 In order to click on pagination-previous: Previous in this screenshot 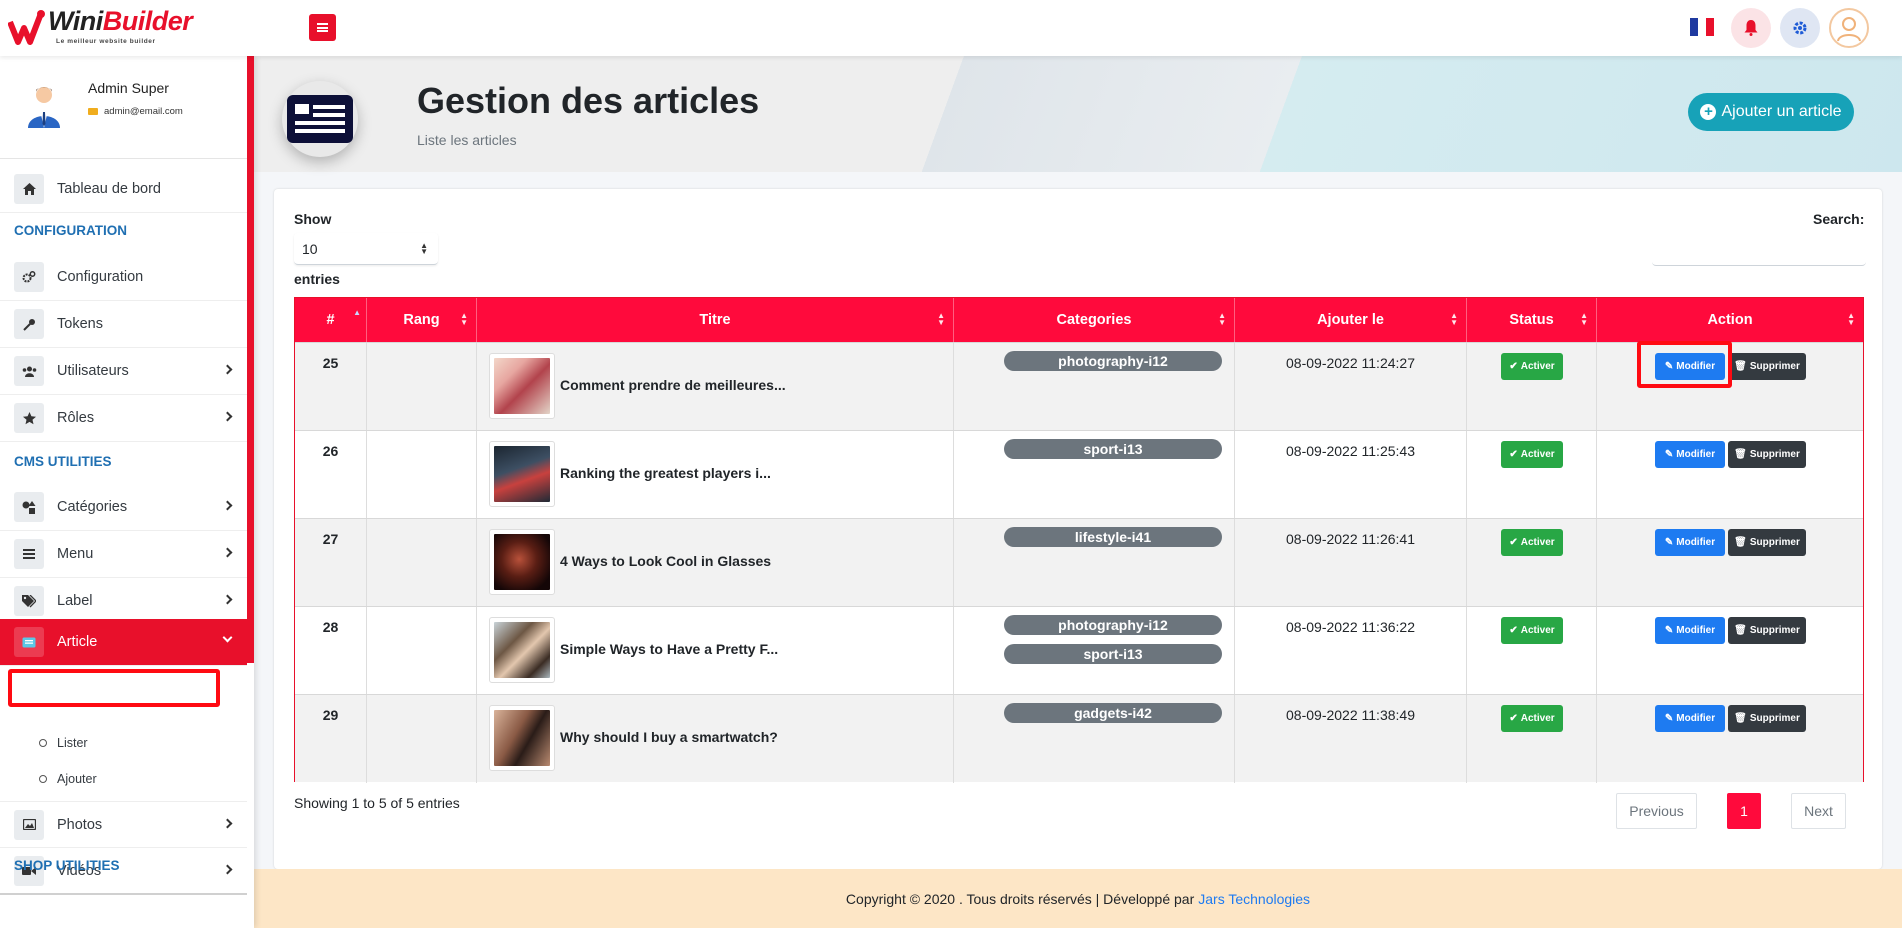, I will do `click(1656, 811)`.